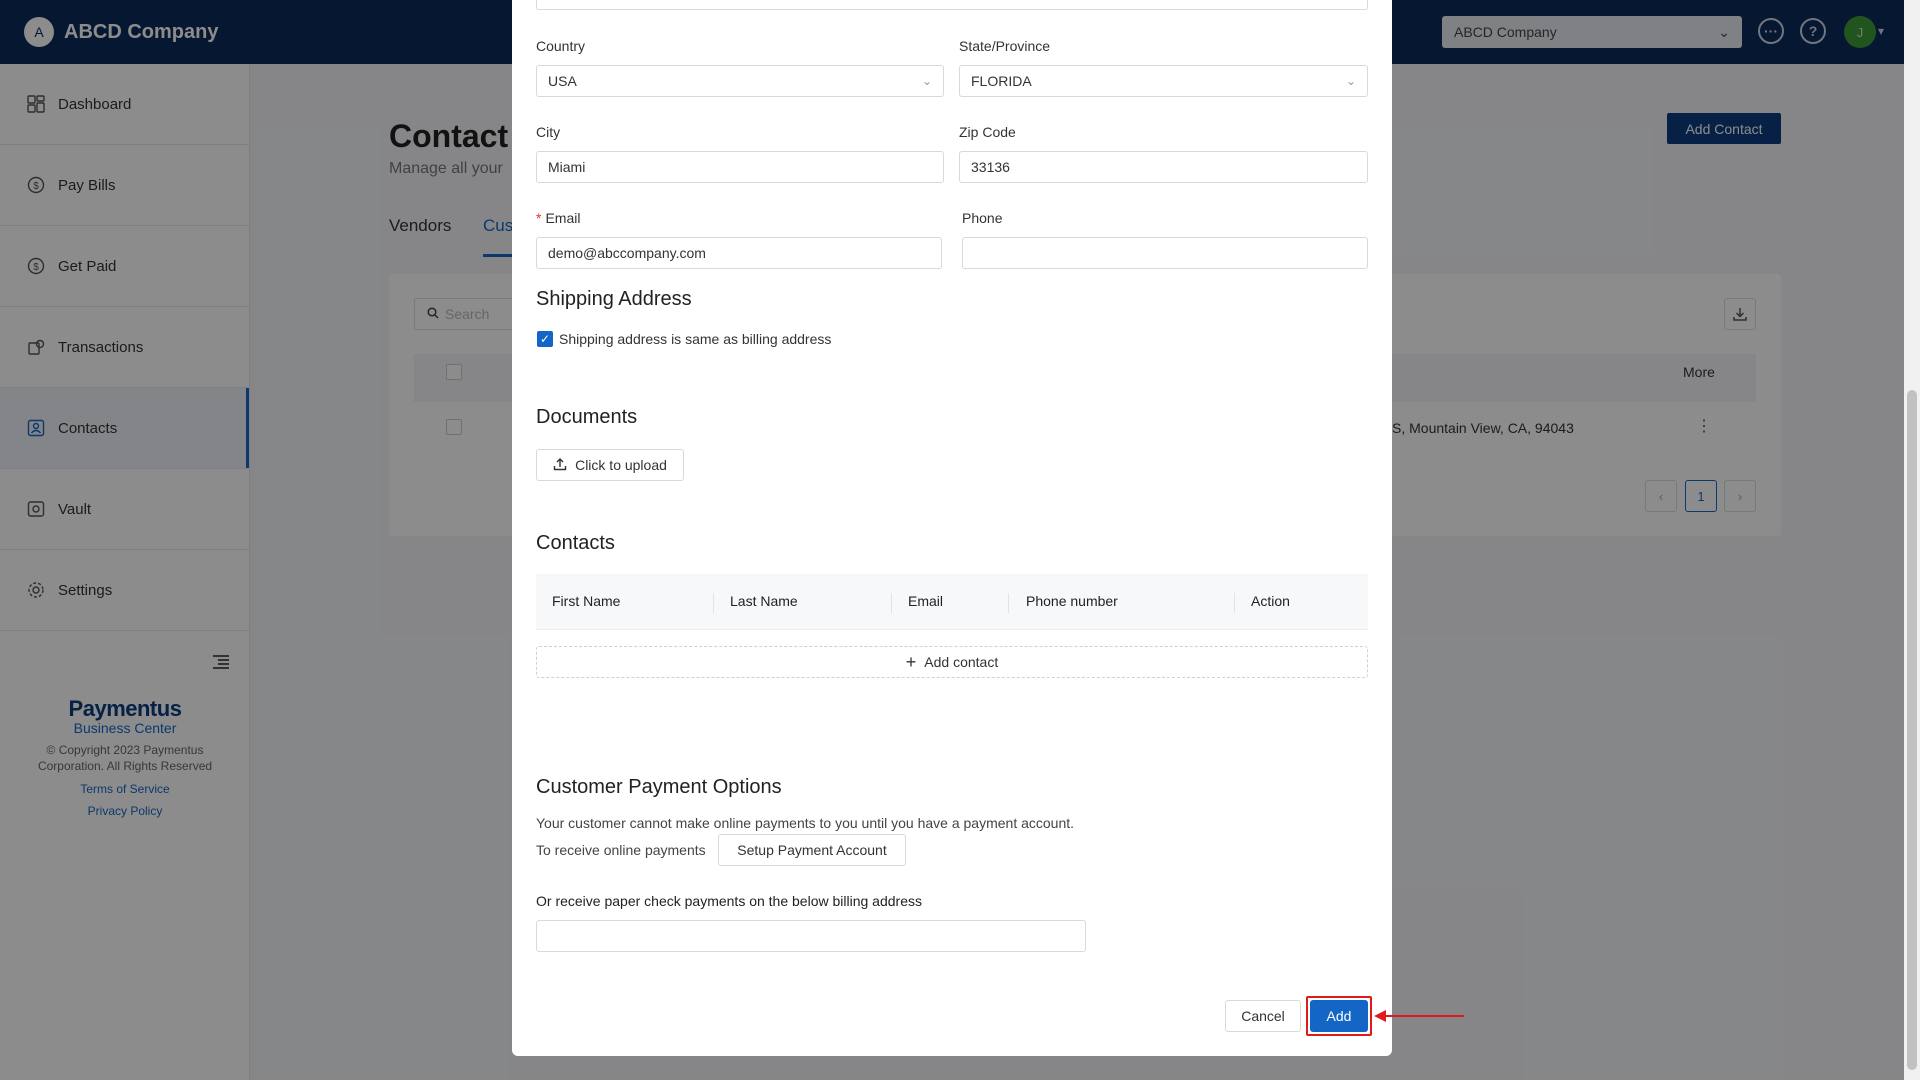 This screenshot has height=1080, width=1920. I want to click on city-label: City, so click(548, 132).